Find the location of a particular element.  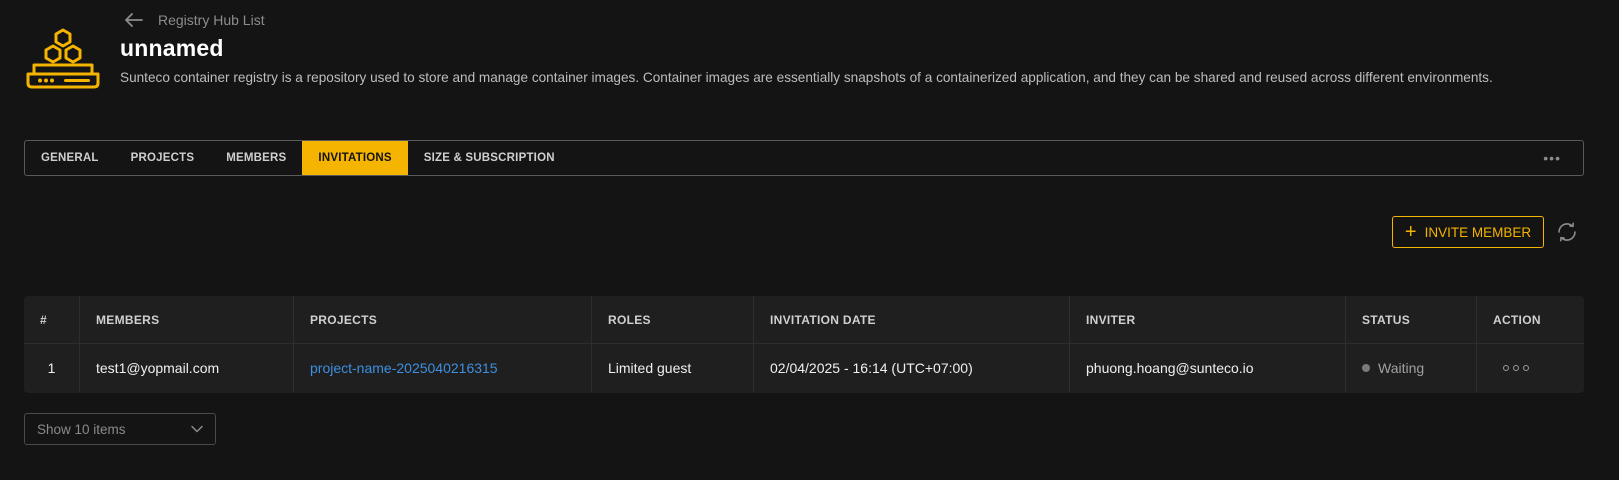

invite-member-label: INVITE MEMBER is located at coordinates (1478, 232).